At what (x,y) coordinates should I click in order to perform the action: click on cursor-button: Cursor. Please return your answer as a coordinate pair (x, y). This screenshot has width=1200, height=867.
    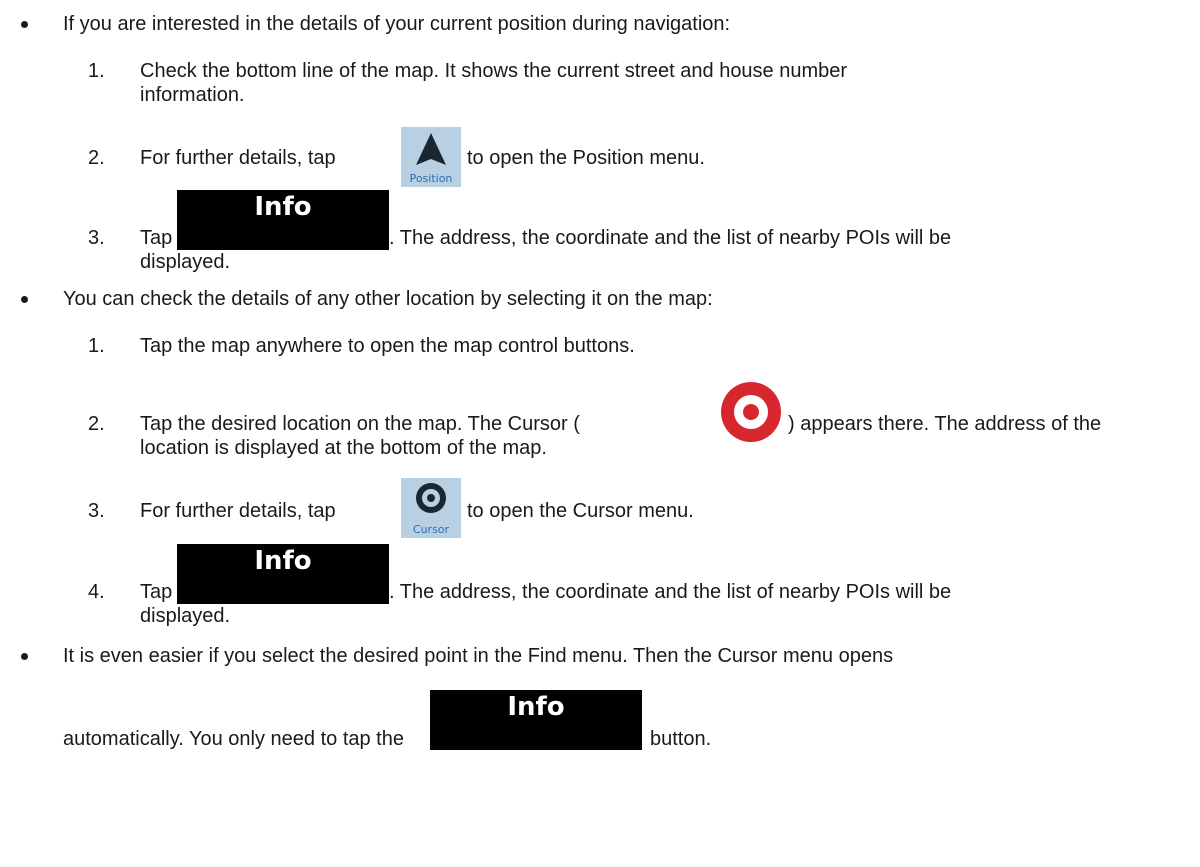
    Looking at the image, I should click on (431, 508).